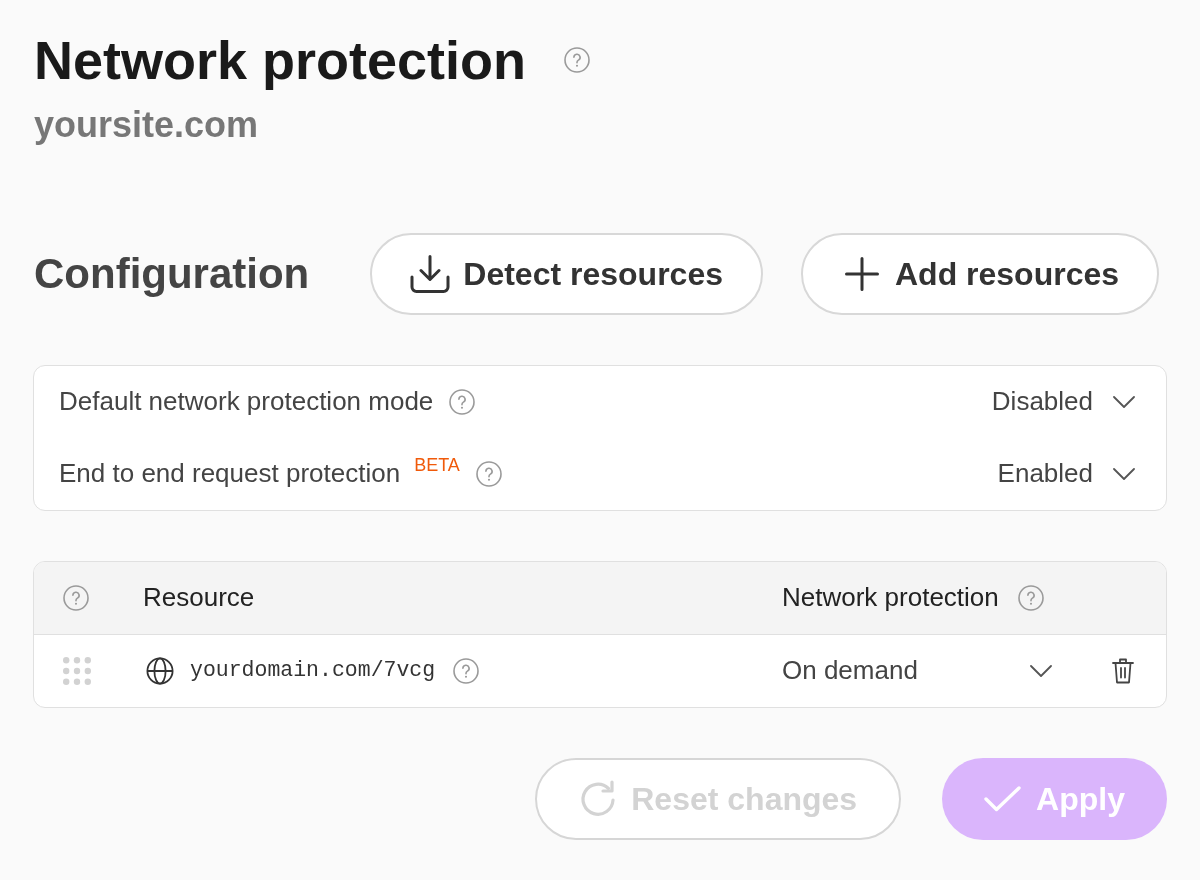 This screenshot has height=880, width=1200. Describe the element at coordinates (980, 274) in the screenshot. I see `add-resources-button: Add resources` at that location.